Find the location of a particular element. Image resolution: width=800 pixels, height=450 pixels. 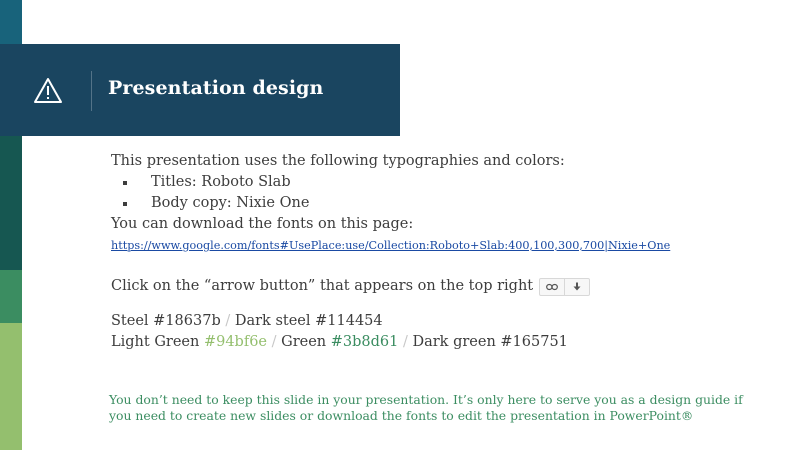

font-list: Titles: Roboto Slab Body copy: Nixie One is located at coordinates (441, 193).